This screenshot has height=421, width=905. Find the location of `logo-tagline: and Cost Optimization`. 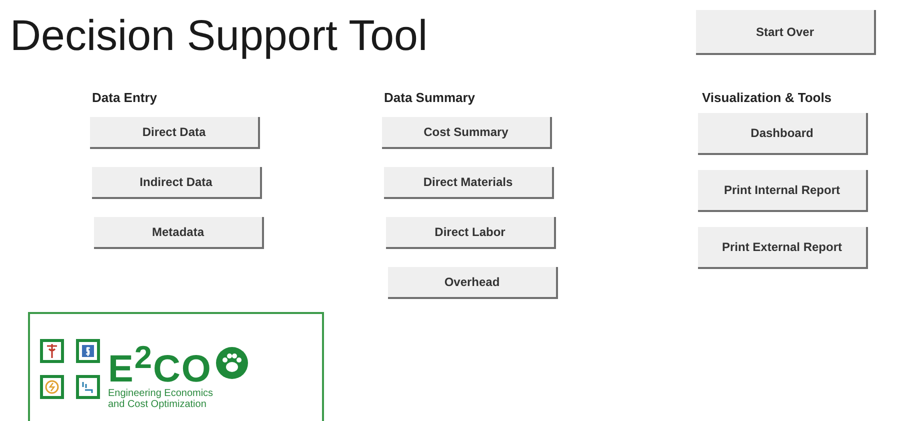

logo-tagline: and Cost Optimization is located at coordinates (158, 404).